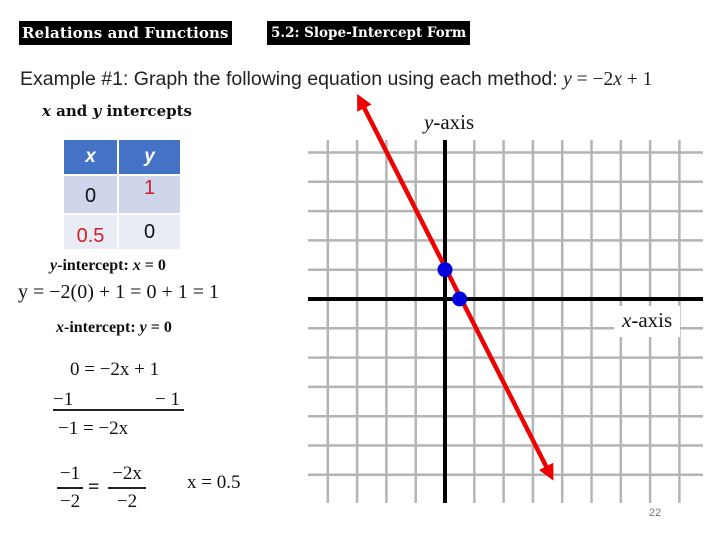 Image resolution: width=720 pixels, height=540 pixels. What do you see at coordinates (429, 122) in the screenshot?
I see `axis-label-var: y` at bounding box center [429, 122].